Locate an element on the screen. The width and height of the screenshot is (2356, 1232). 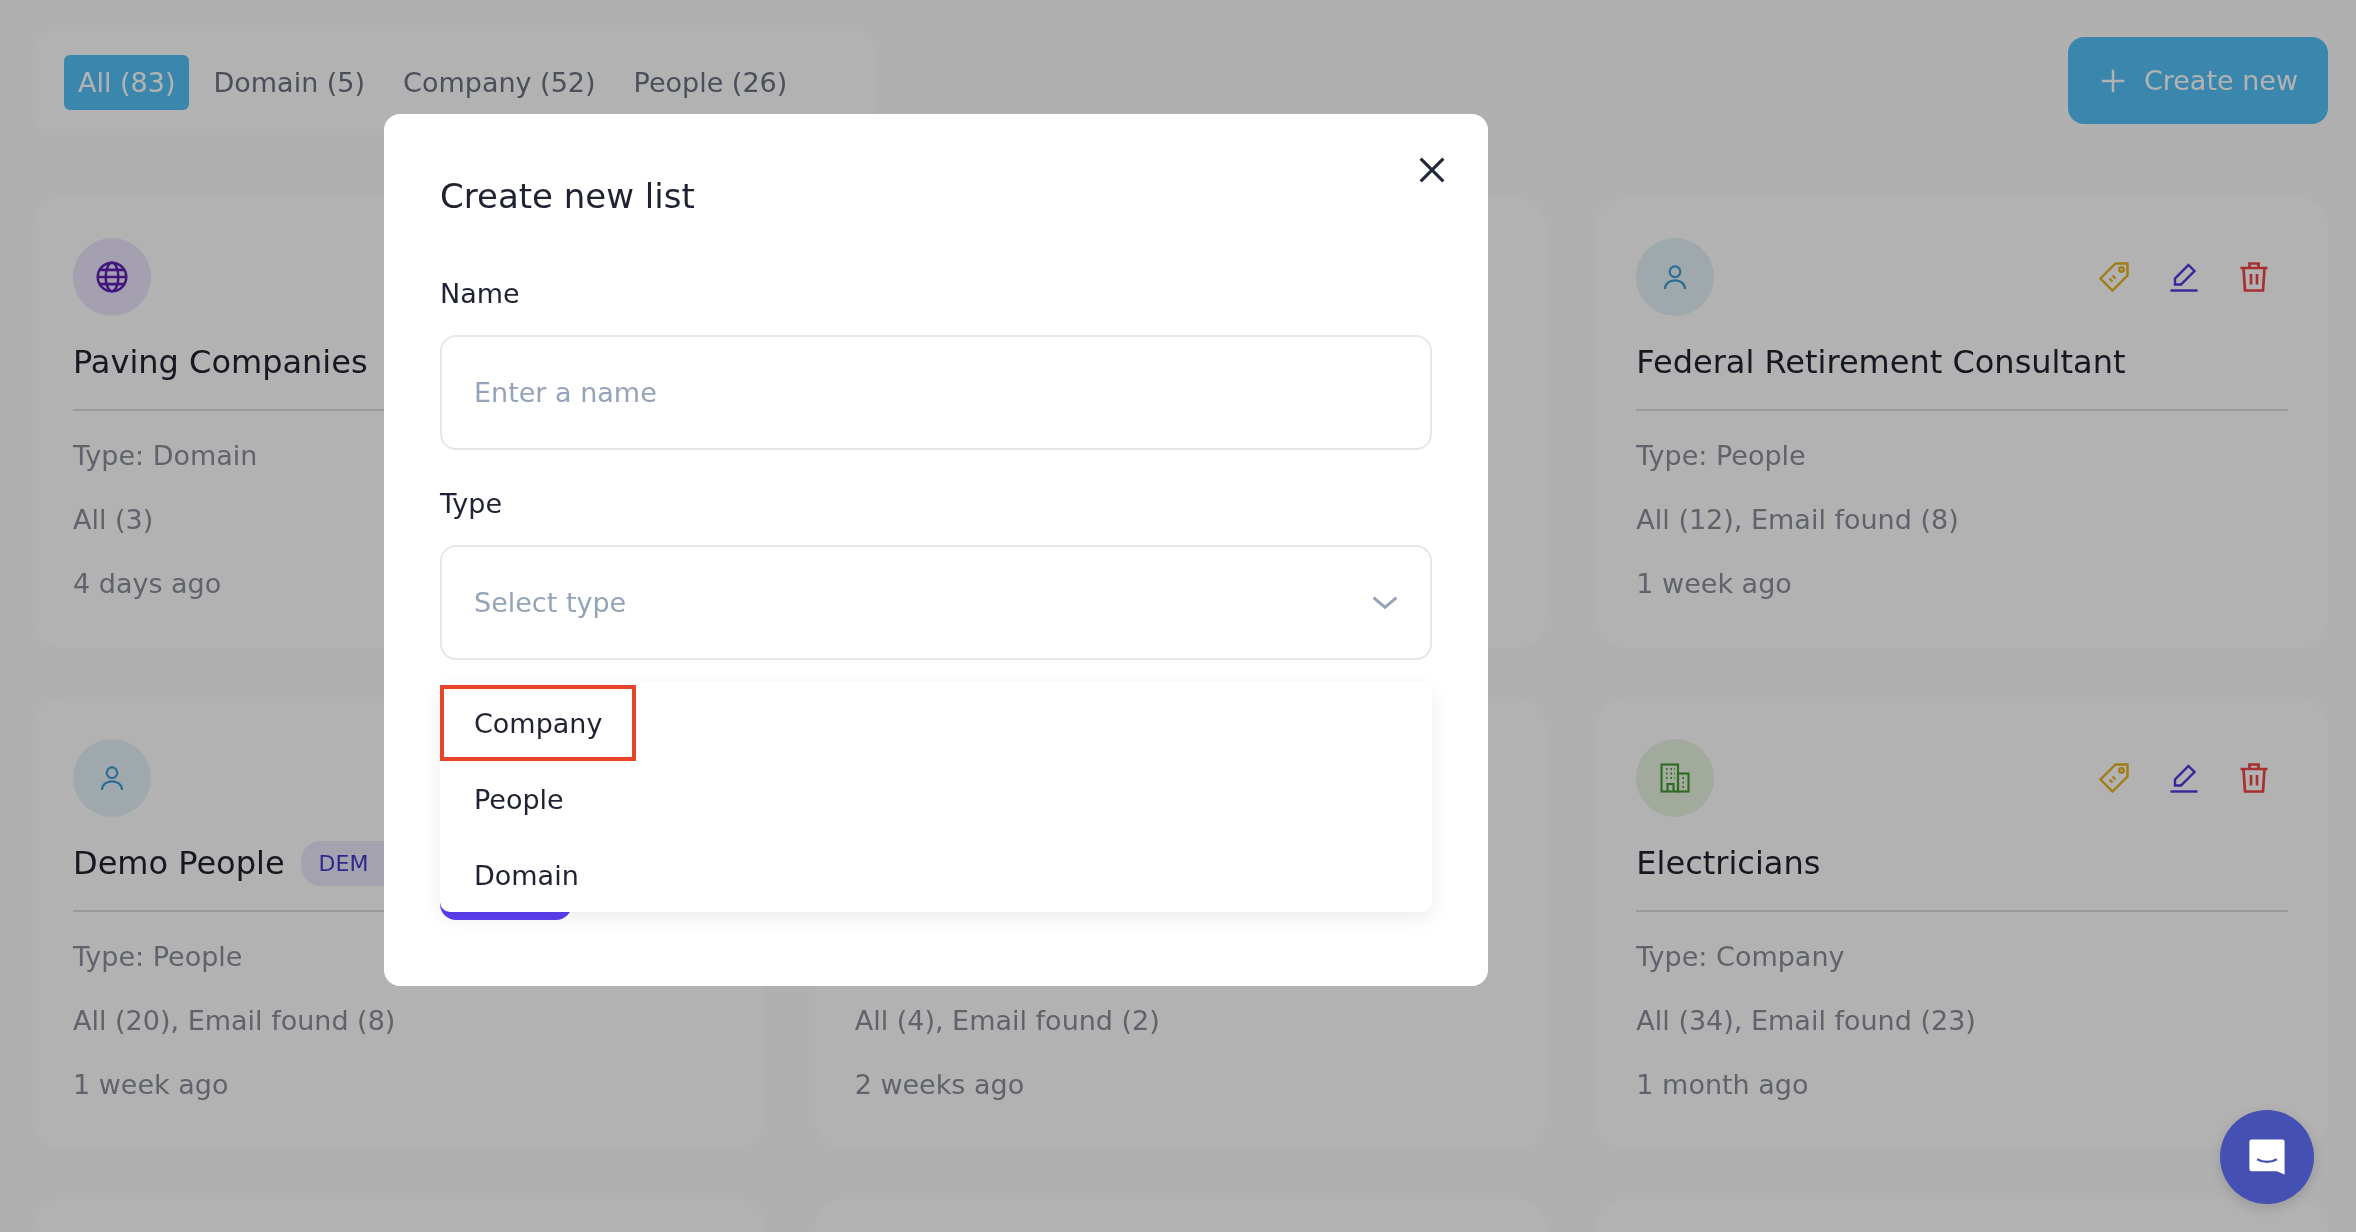
updated-time: 2 weeks ago is located at coordinates (939, 1084).